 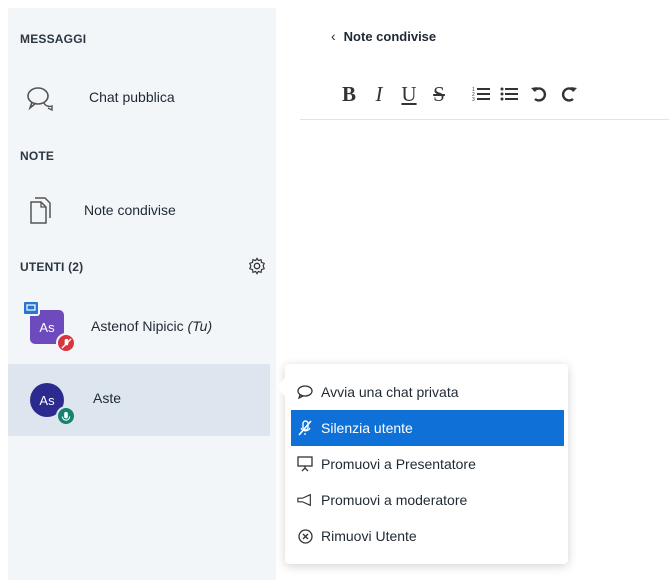 What do you see at coordinates (398, 464) in the screenshot?
I see `menu-item-label: Promuovi a Presentatore` at bounding box center [398, 464].